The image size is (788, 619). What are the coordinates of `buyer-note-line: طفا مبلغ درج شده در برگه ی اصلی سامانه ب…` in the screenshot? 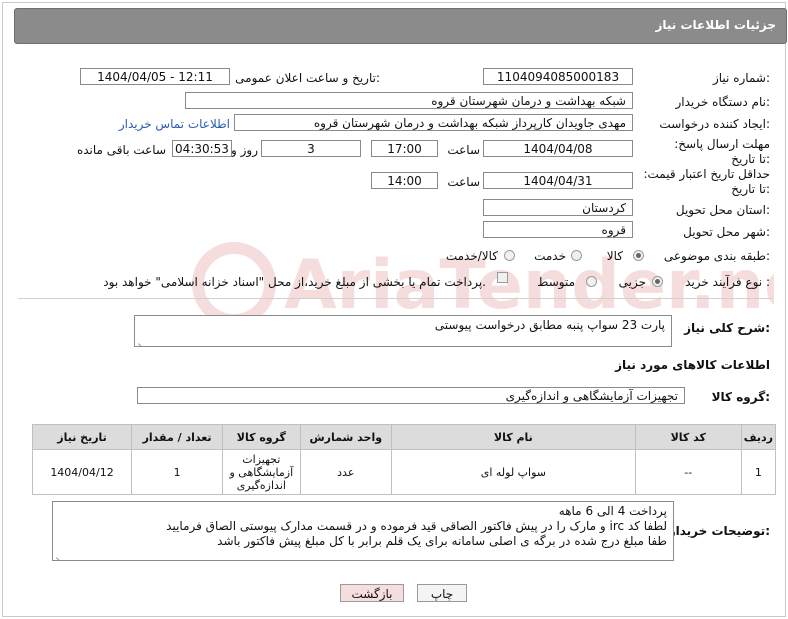 It's located at (442, 541).